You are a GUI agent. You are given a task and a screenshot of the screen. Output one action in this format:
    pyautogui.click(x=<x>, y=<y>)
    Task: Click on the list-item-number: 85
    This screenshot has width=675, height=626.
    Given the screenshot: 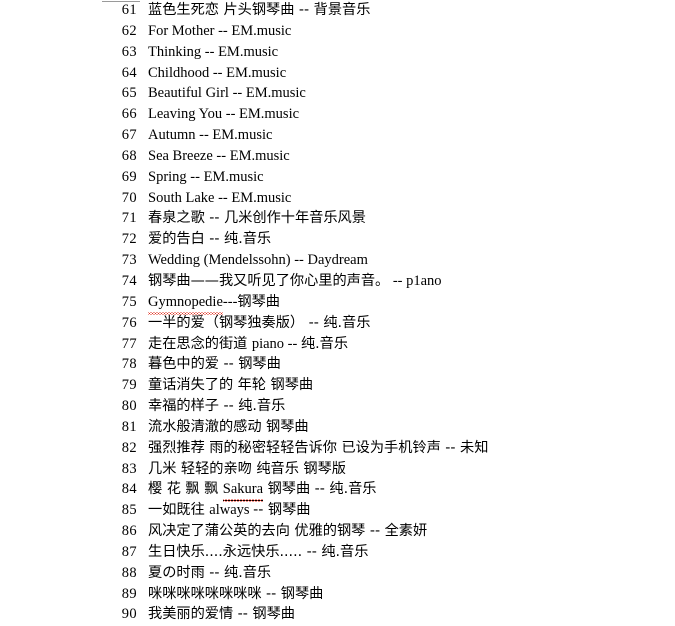 What is the action you would take?
    pyautogui.click(x=129, y=510)
    